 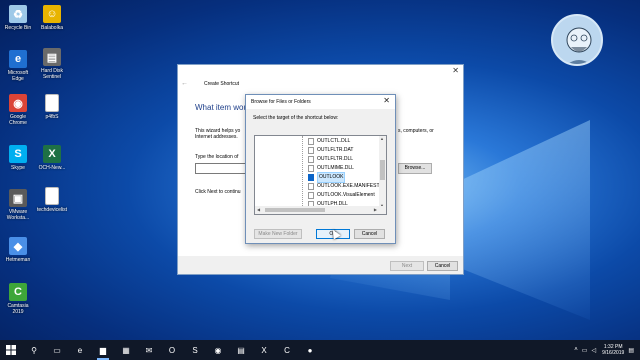 What do you see at coordinates (184, 83) in the screenshot?
I see `back-arrow-icon: ←` at bounding box center [184, 83].